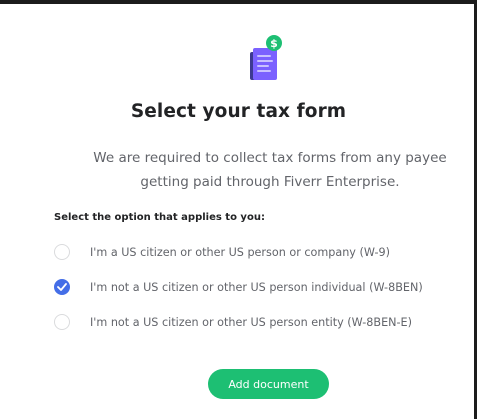 The height and width of the screenshot is (419, 477). Describe the element at coordinates (159, 217) in the screenshot. I see `options-prompt: Select the option that applies to you:` at that location.